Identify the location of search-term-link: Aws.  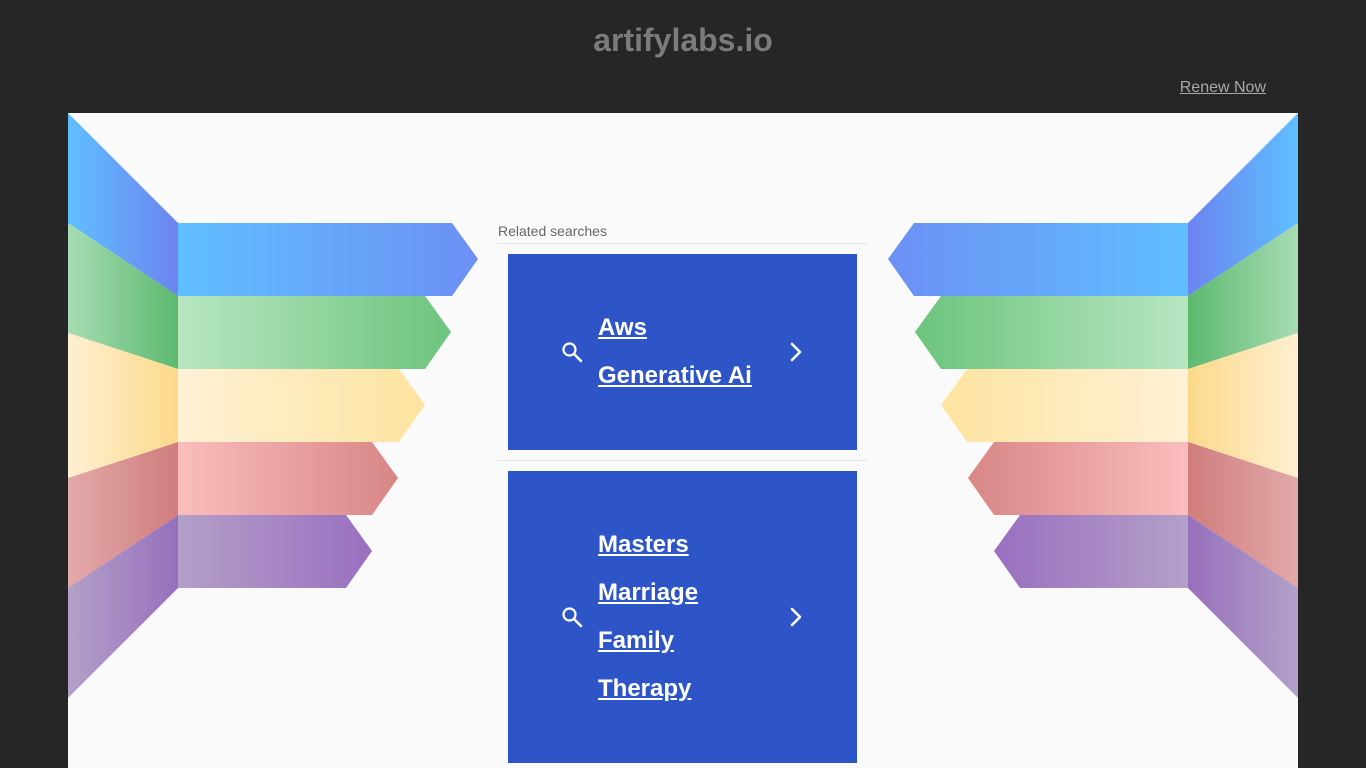
(675, 328).